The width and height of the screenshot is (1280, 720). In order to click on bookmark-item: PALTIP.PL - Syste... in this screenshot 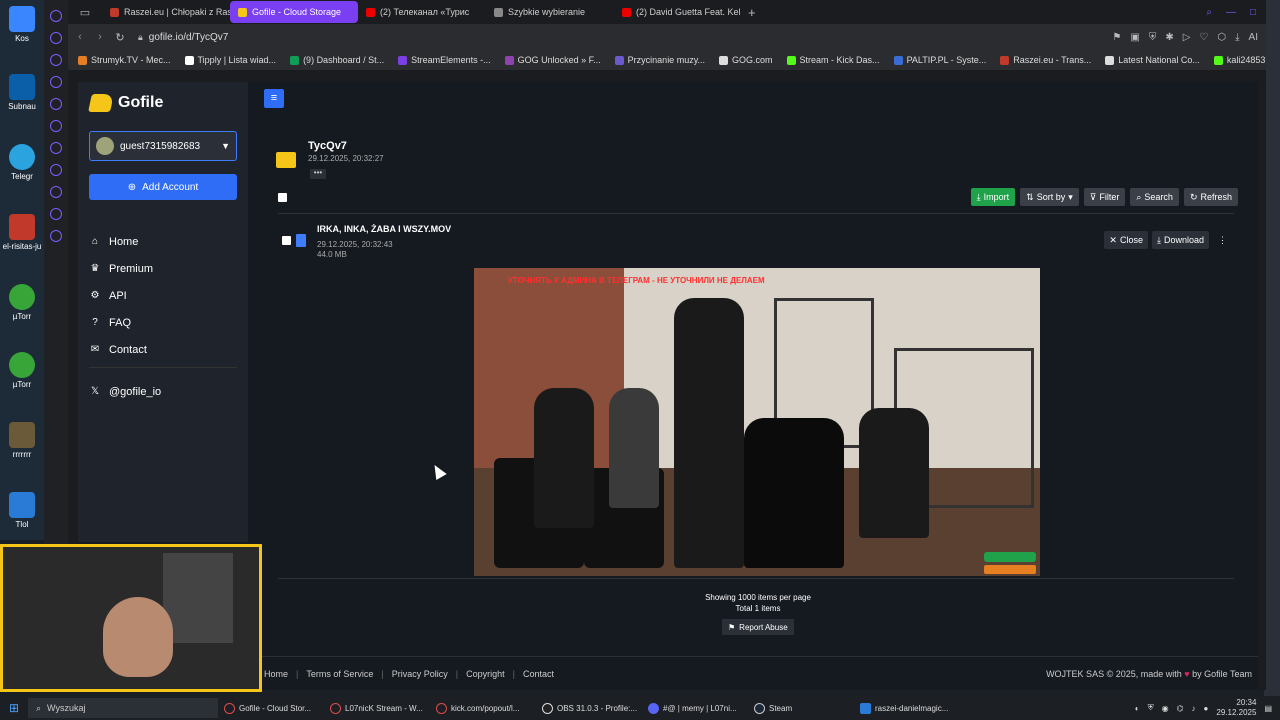, I will do `click(939, 60)`.